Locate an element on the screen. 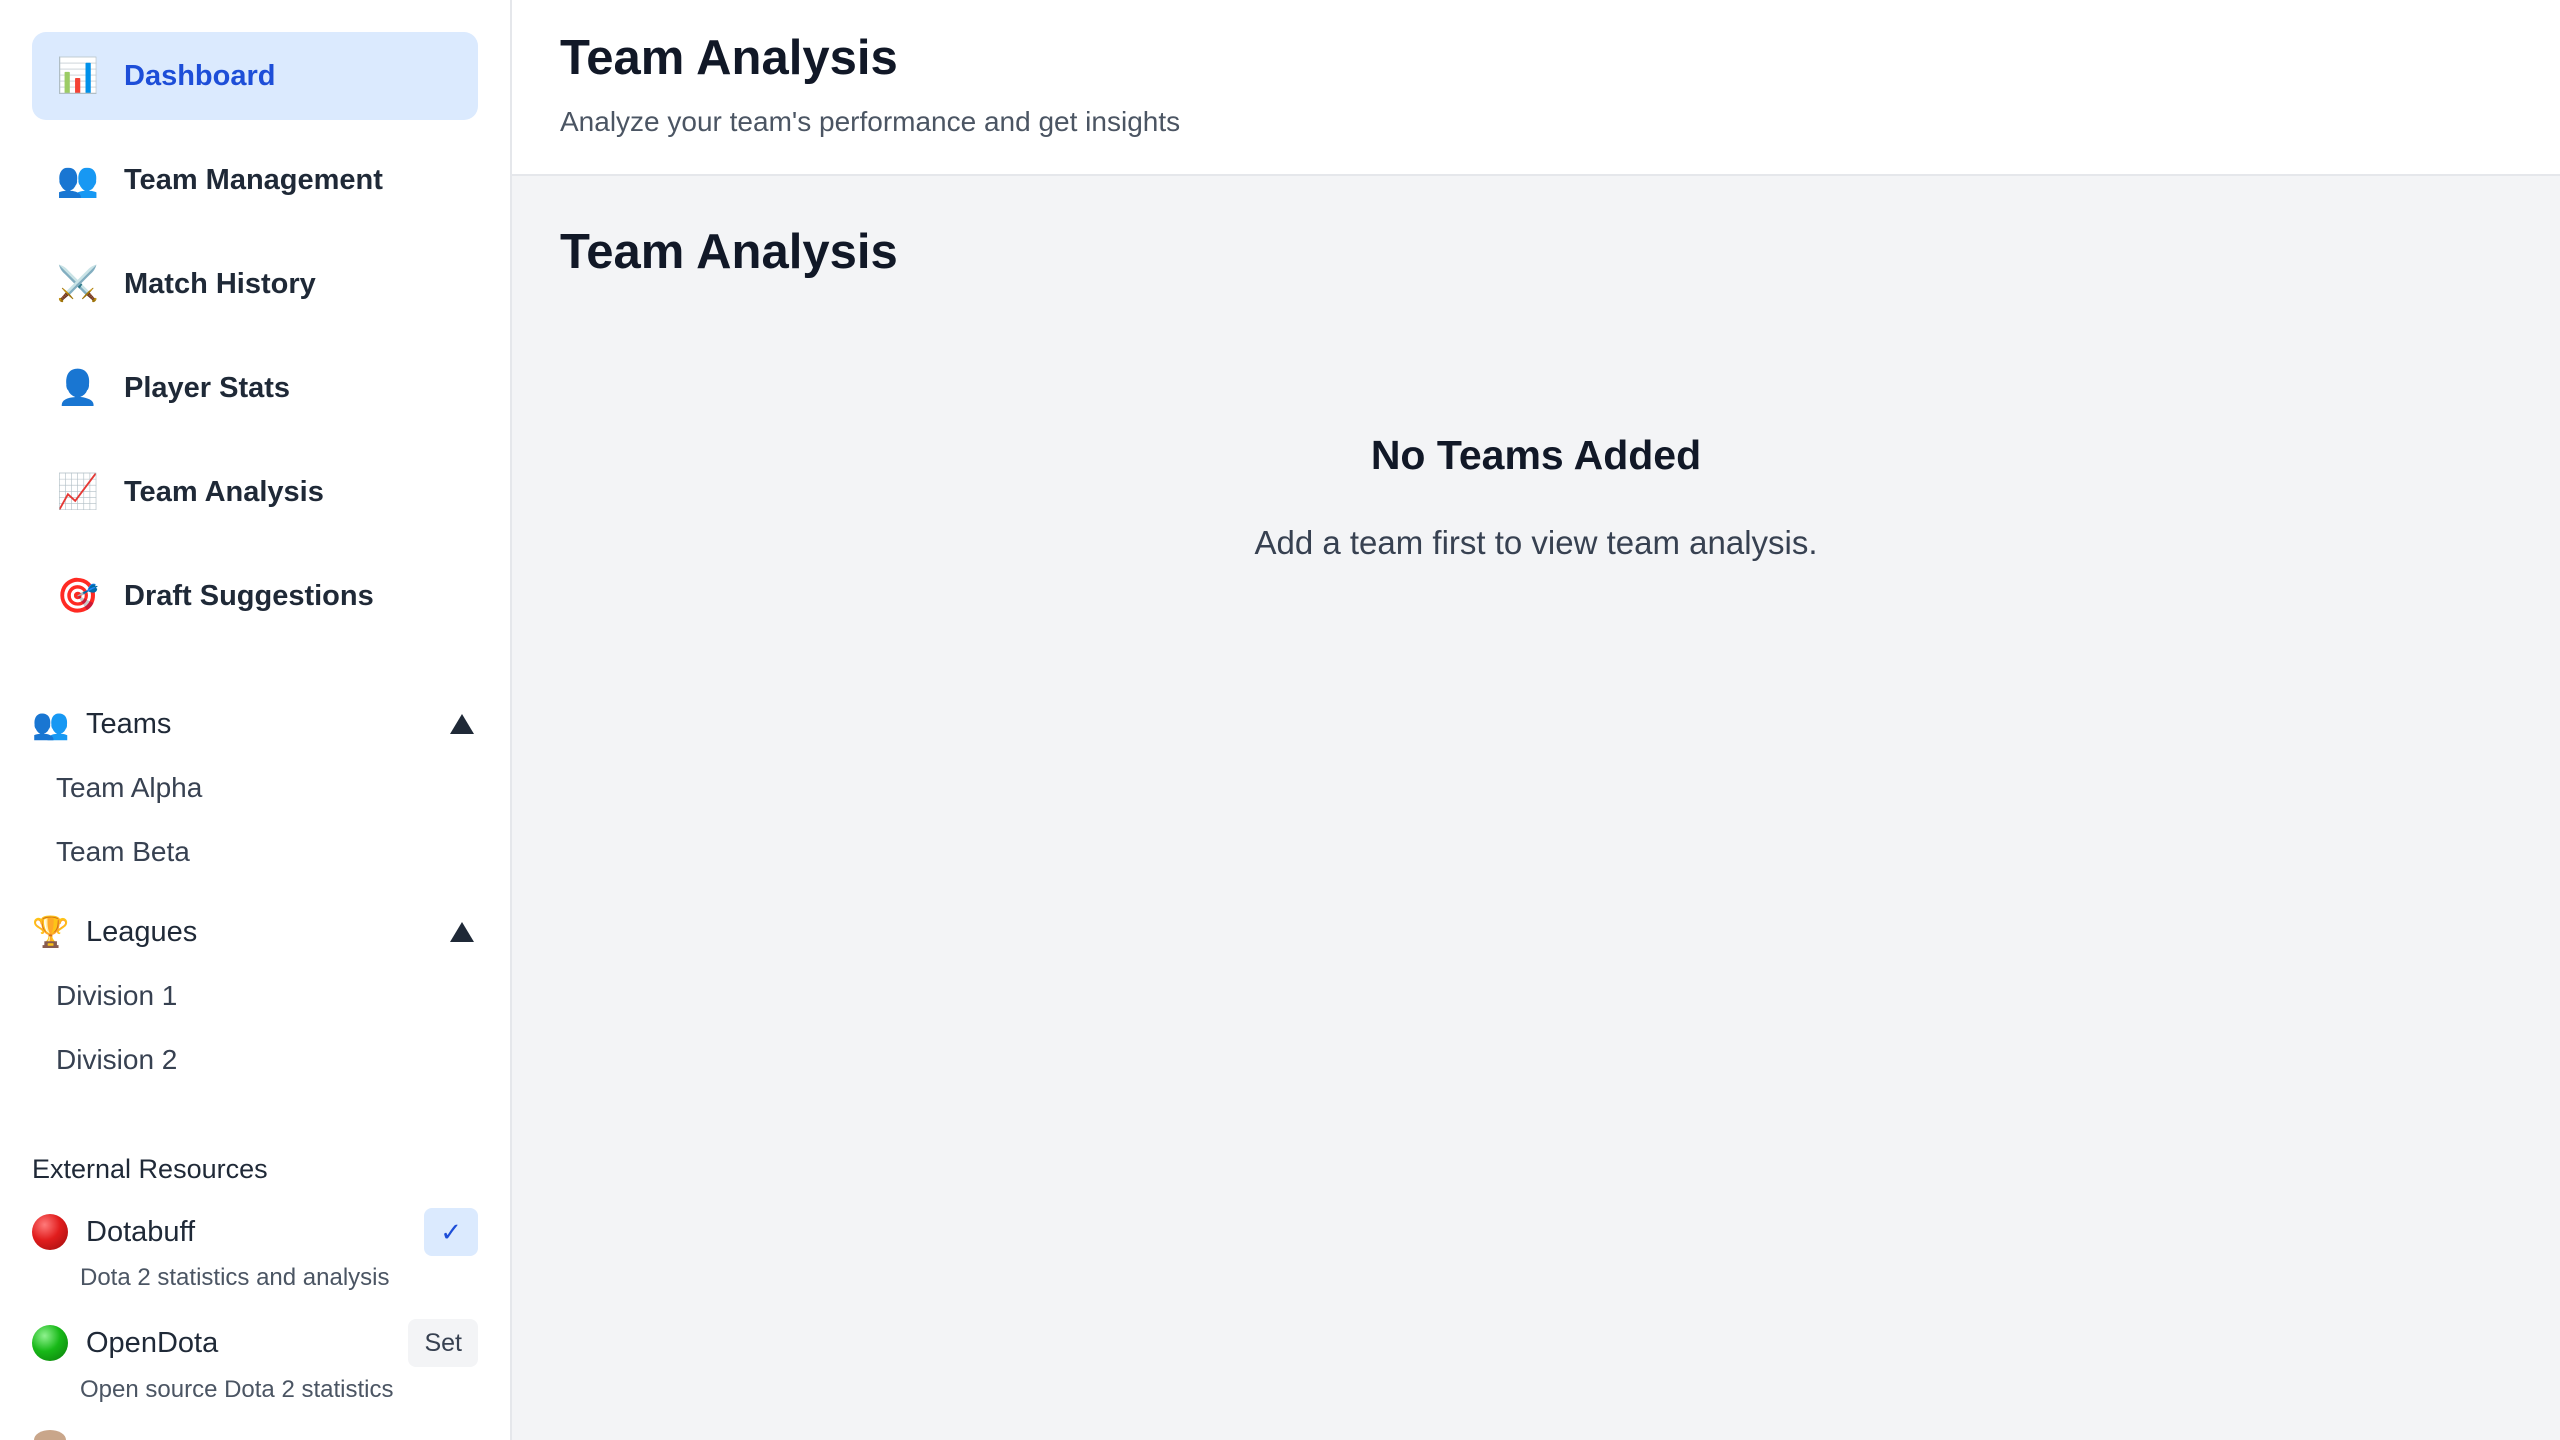  resource-selected-button: ✓ is located at coordinates (451, 1232).